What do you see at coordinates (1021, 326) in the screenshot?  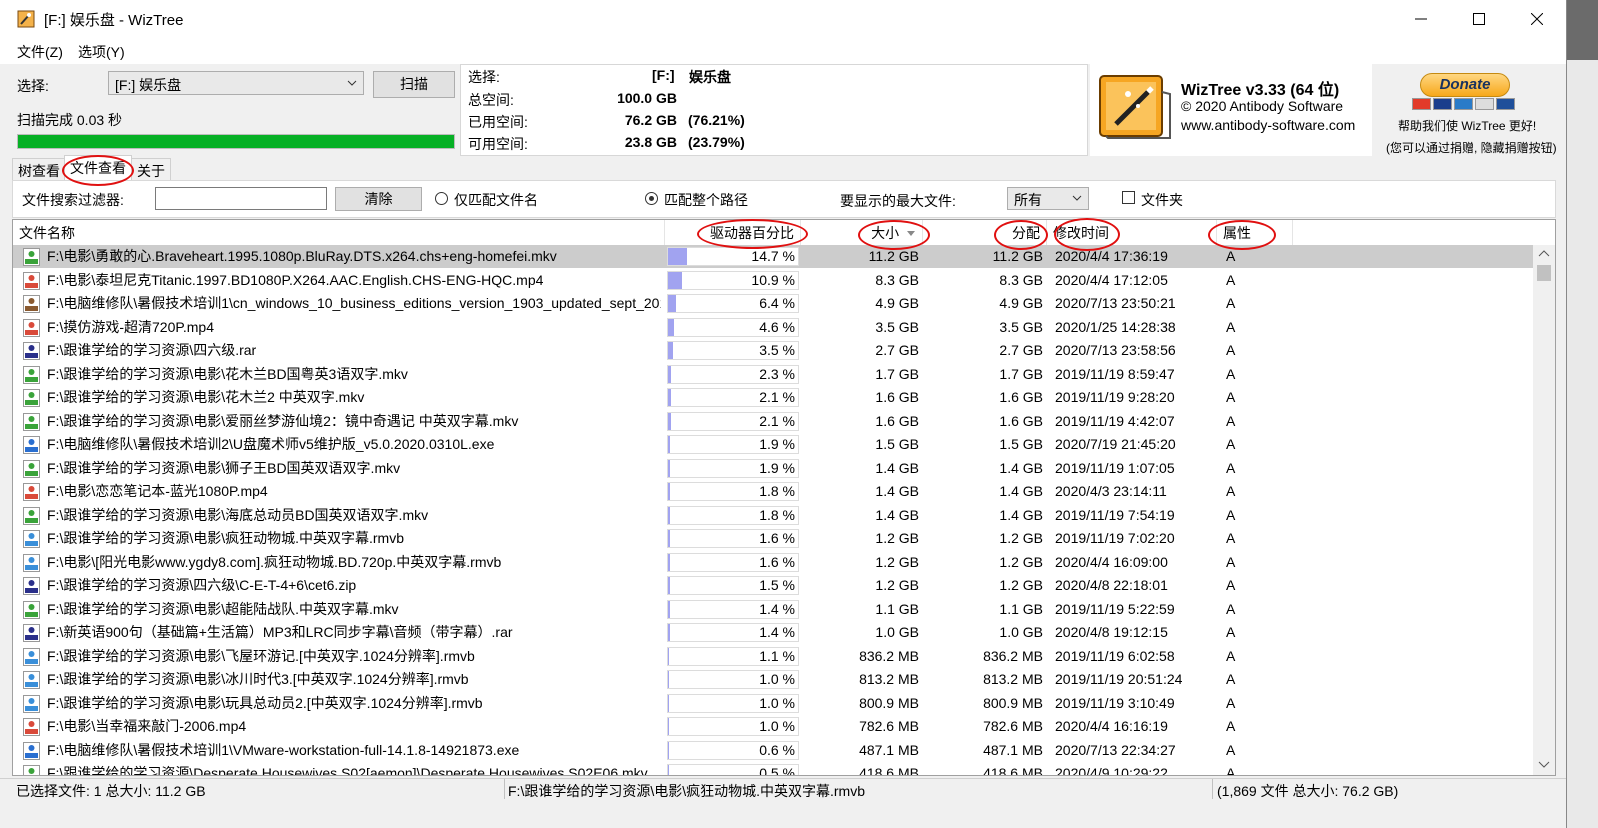 I see `allocated-cell: 3.5 GB` at bounding box center [1021, 326].